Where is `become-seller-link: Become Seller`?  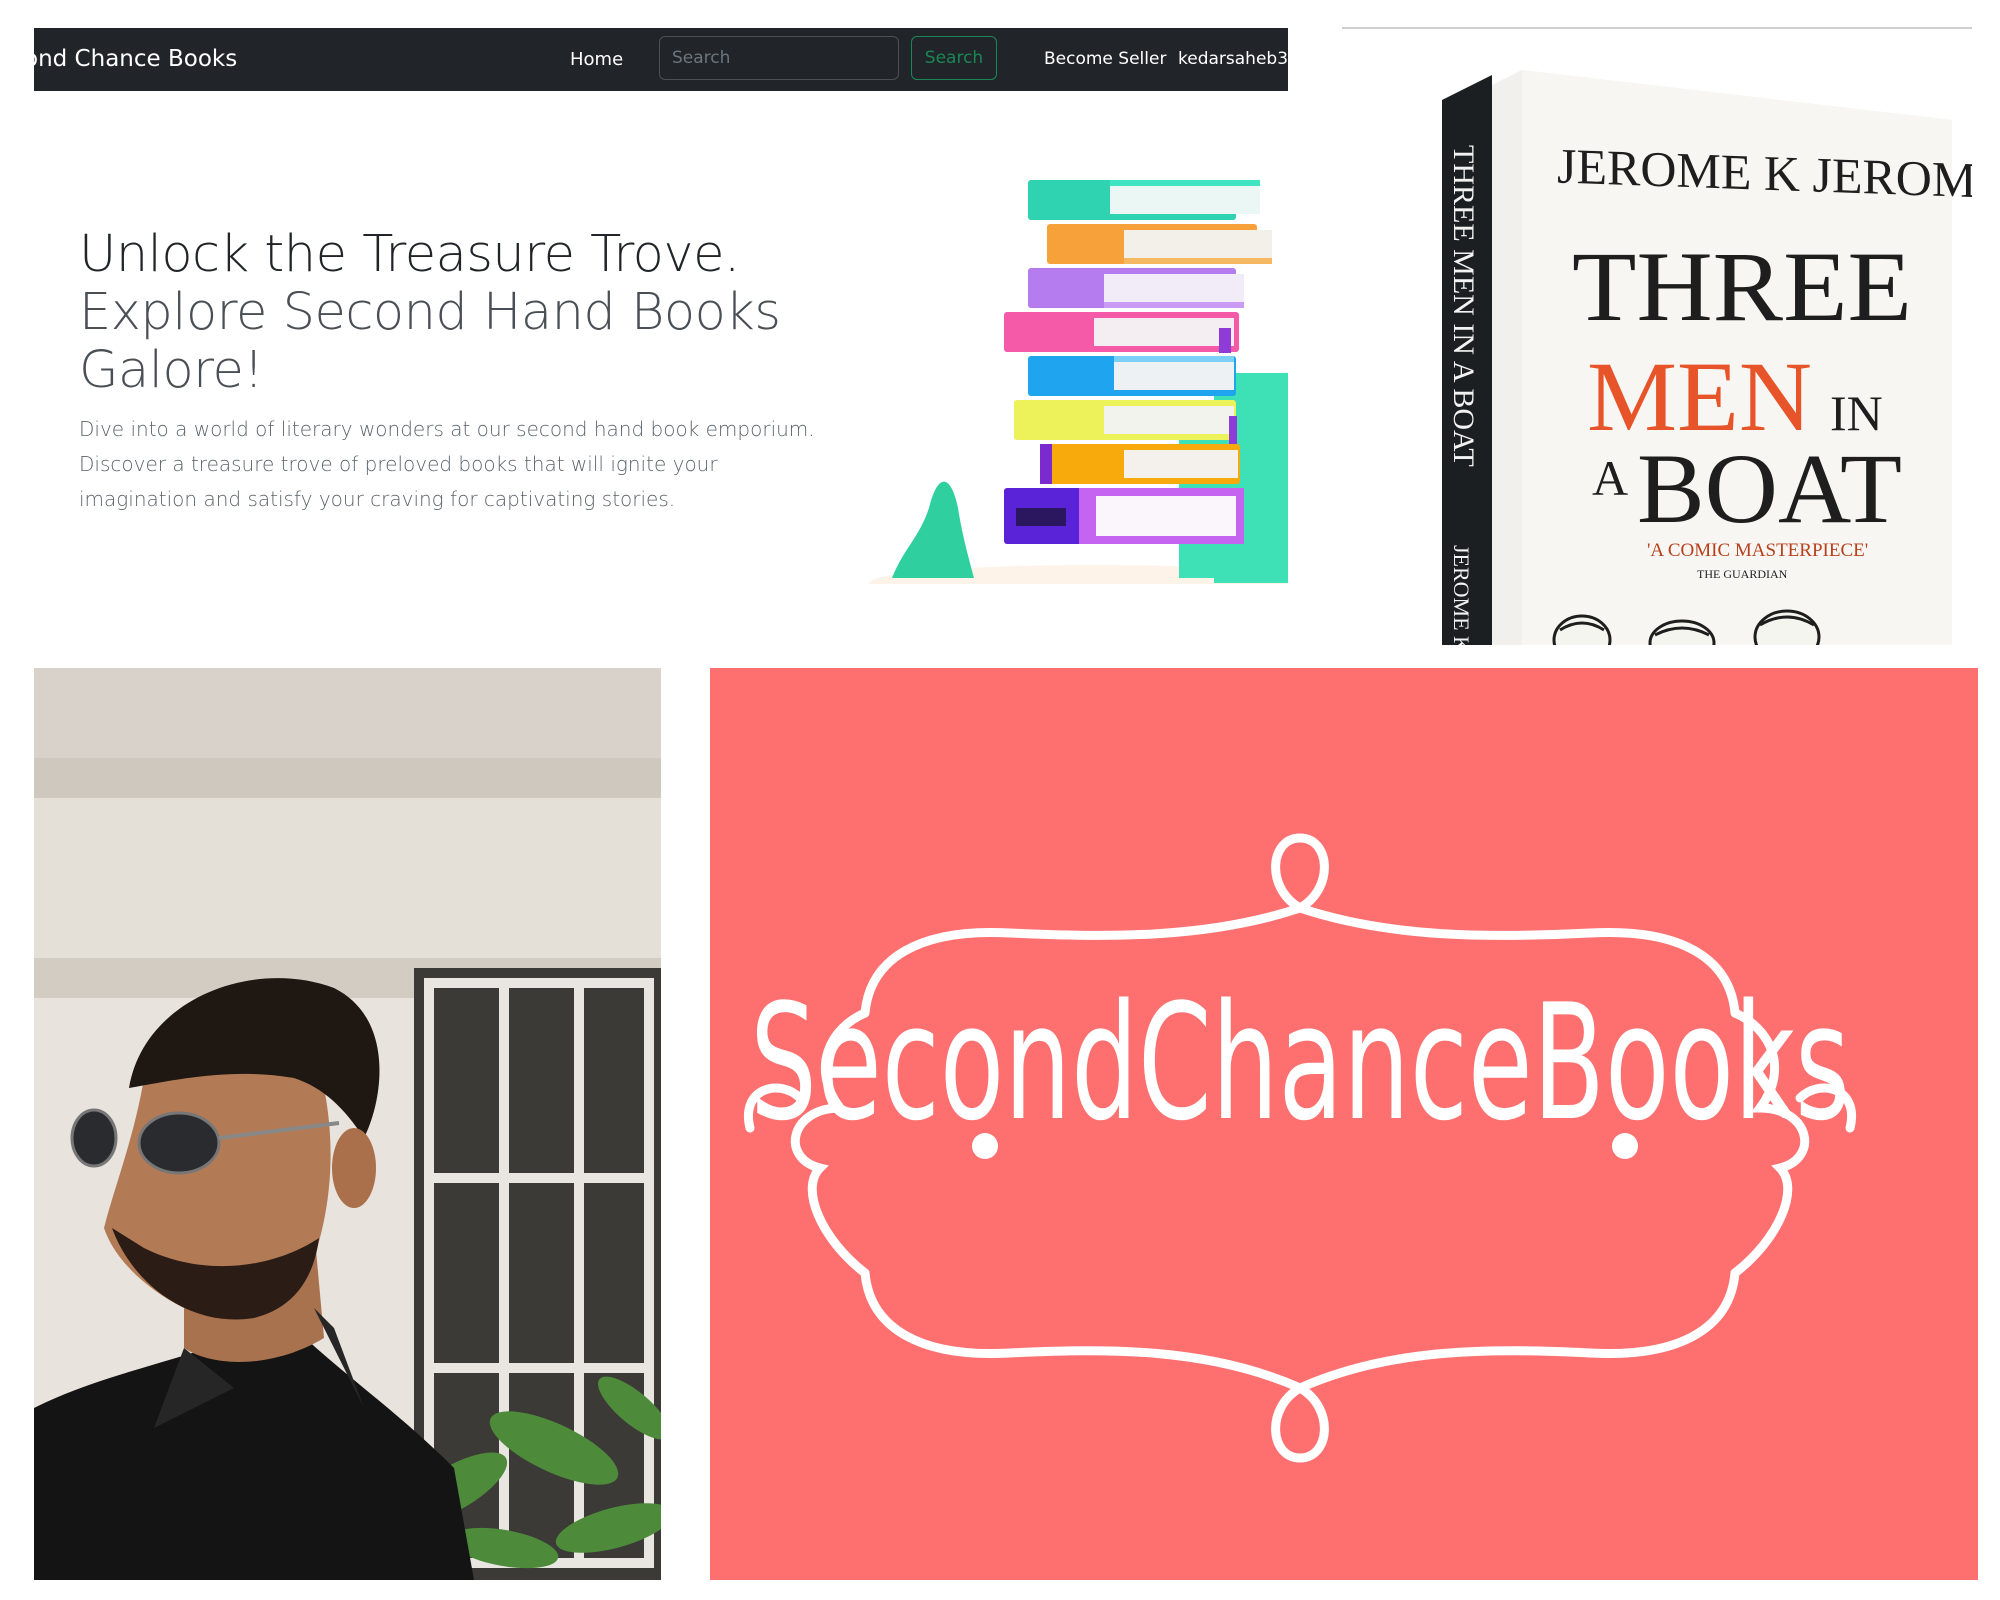 become-seller-link: Become Seller is located at coordinates (1105, 59).